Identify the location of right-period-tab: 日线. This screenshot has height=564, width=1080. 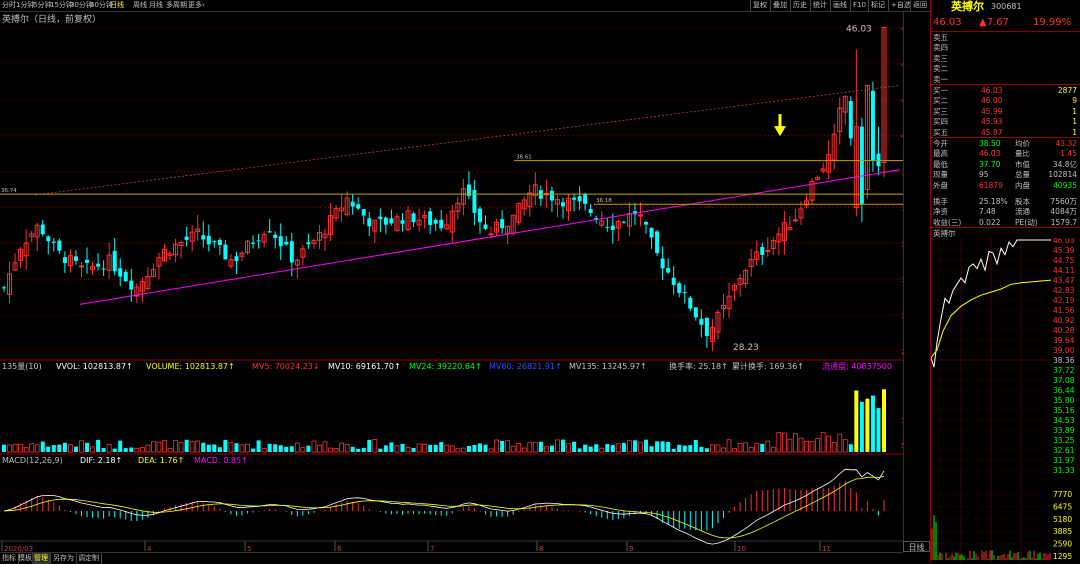
(916, 546).